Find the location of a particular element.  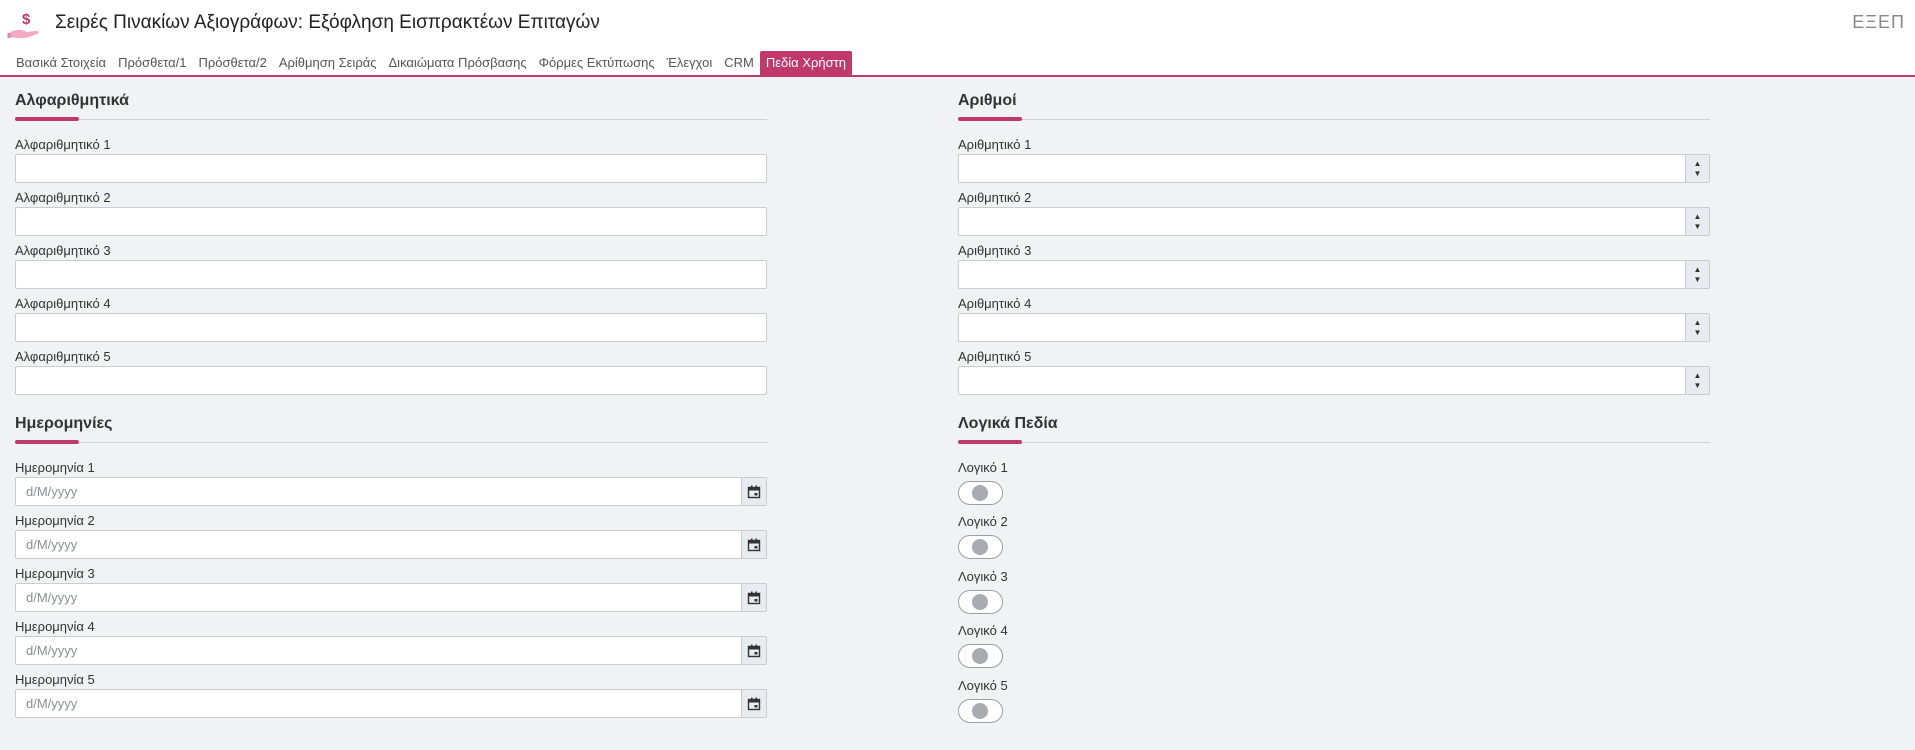

logical-field-3: Λογικό 3 is located at coordinates (1058, 591).